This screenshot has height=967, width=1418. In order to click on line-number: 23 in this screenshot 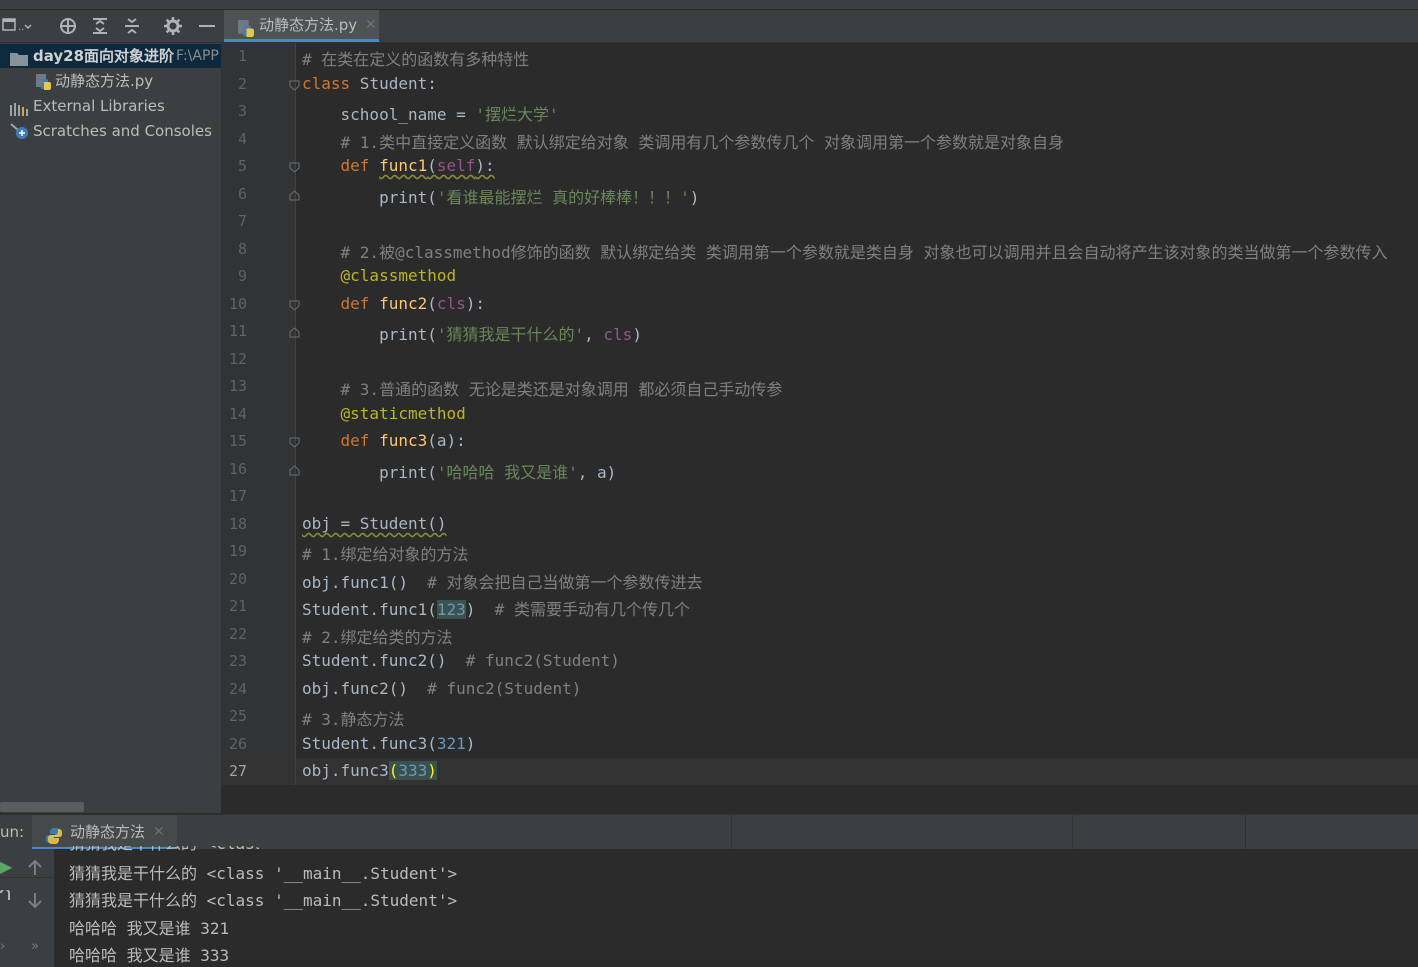, I will do `click(237, 661)`.